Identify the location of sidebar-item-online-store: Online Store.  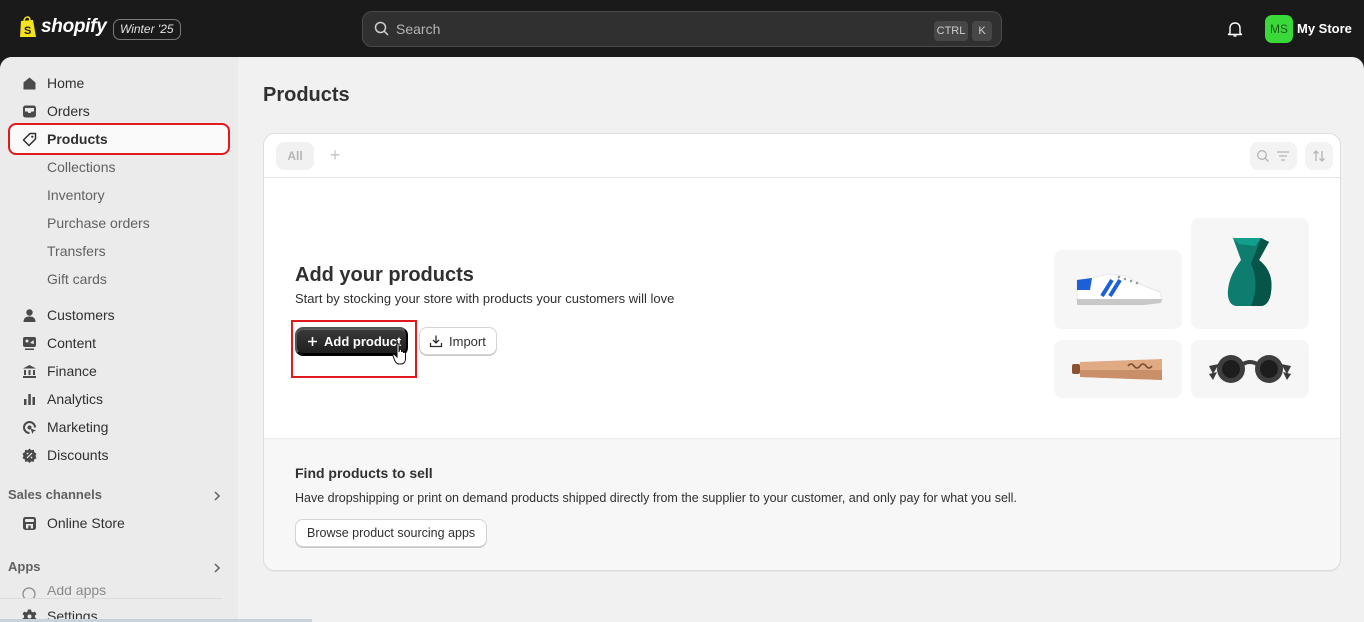
(119, 523).